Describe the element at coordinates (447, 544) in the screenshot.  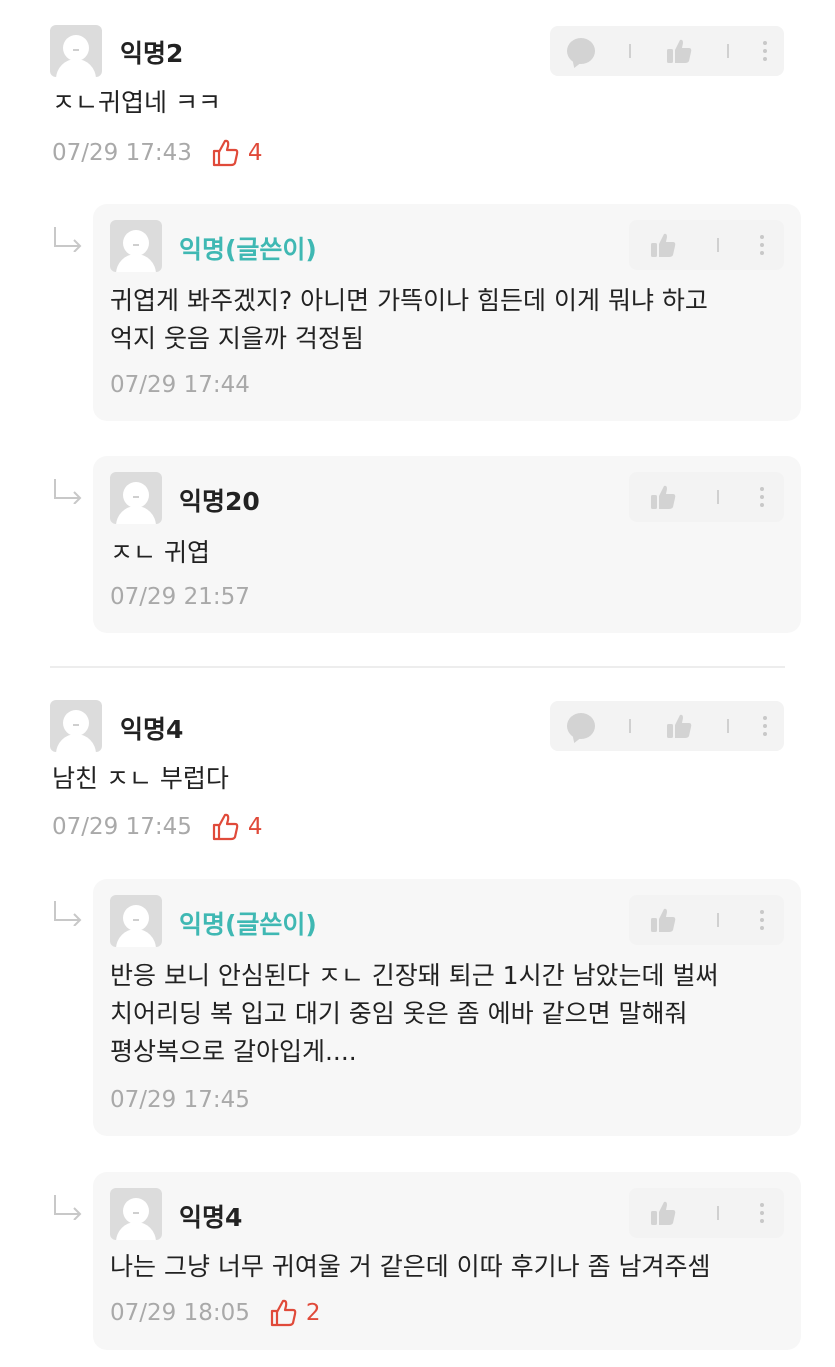
I see `reply-card: 익명20 ㅈㄴ 귀엽 07/29 21:57` at that location.